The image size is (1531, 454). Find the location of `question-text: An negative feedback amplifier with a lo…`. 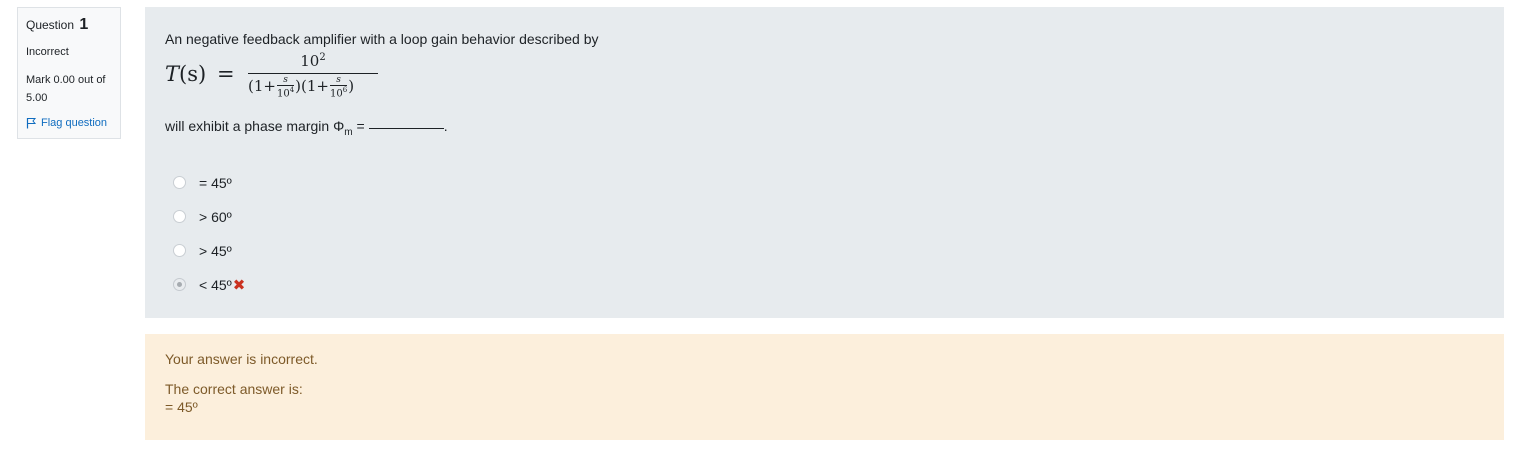

question-text: An negative feedback amplifier with a lo… is located at coordinates (382, 39).